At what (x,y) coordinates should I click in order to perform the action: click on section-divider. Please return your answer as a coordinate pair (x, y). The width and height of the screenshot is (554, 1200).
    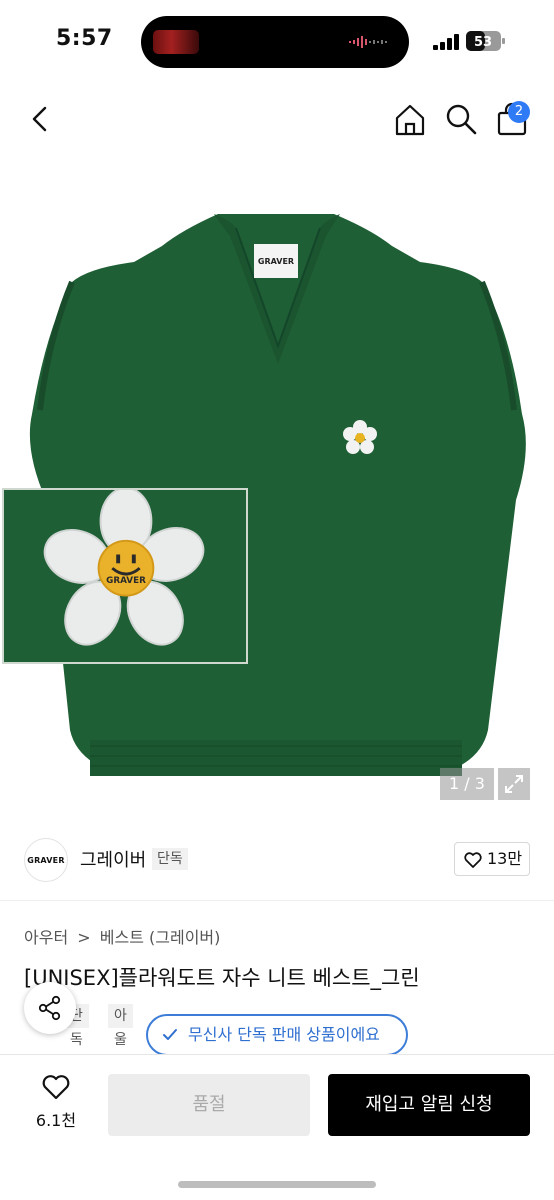
    Looking at the image, I should click on (277, 900).